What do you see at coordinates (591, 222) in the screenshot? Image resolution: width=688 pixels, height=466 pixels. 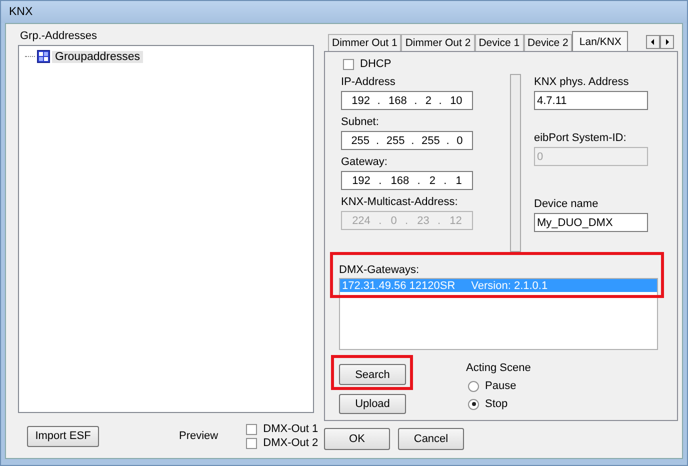 I see `text-field: My_DUO_DMX` at bounding box center [591, 222].